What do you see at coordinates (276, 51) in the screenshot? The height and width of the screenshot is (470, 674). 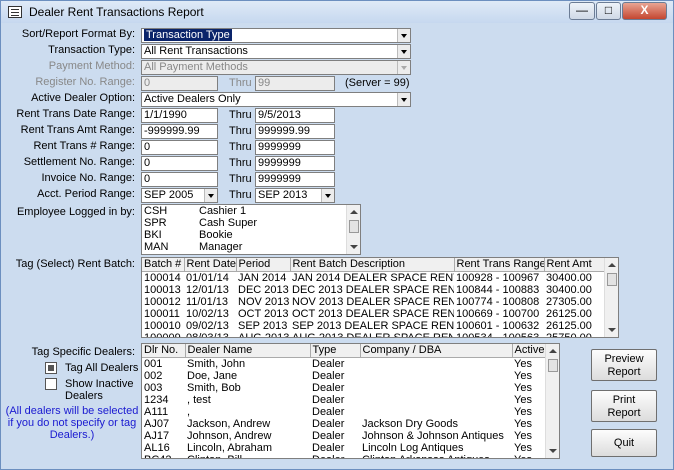 I see `trans-type-select: All Rent Transactions` at bounding box center [276, 51].